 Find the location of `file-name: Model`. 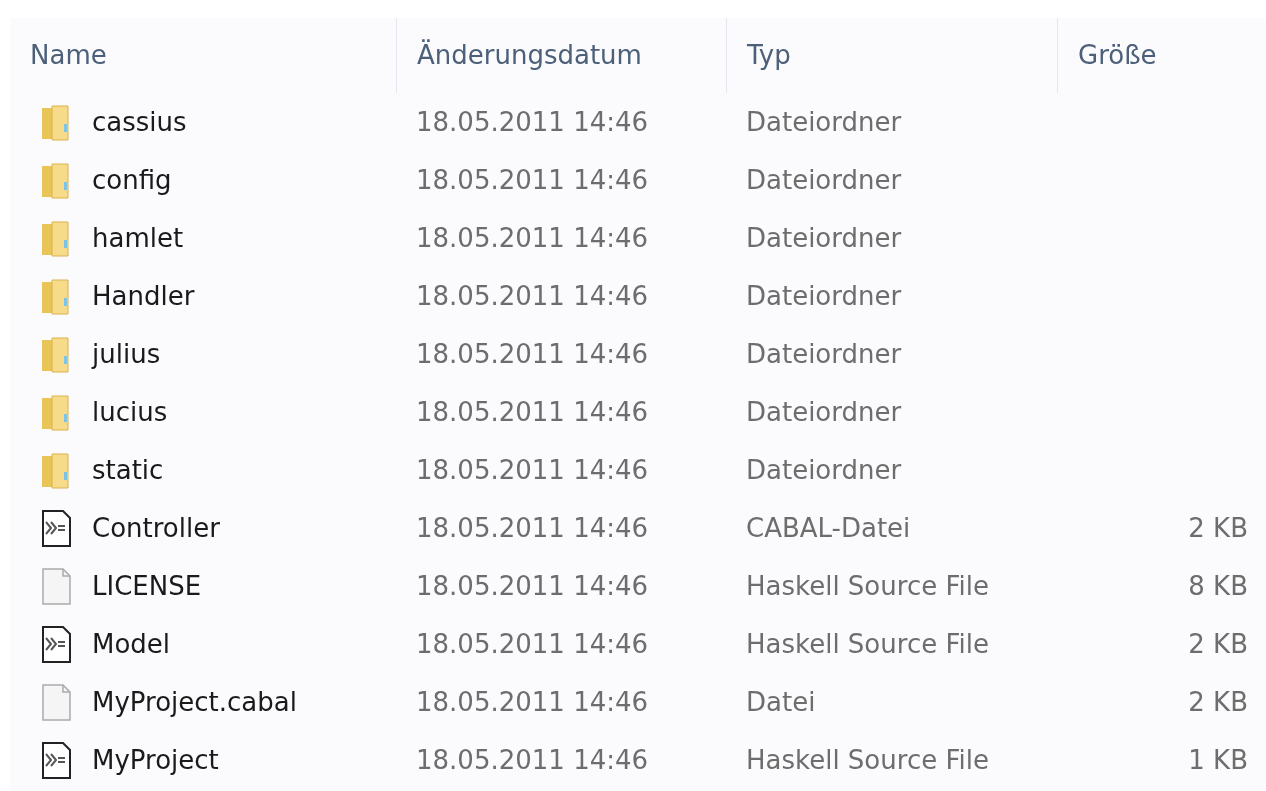

file-name: Model is located at coordinates (131, 644).